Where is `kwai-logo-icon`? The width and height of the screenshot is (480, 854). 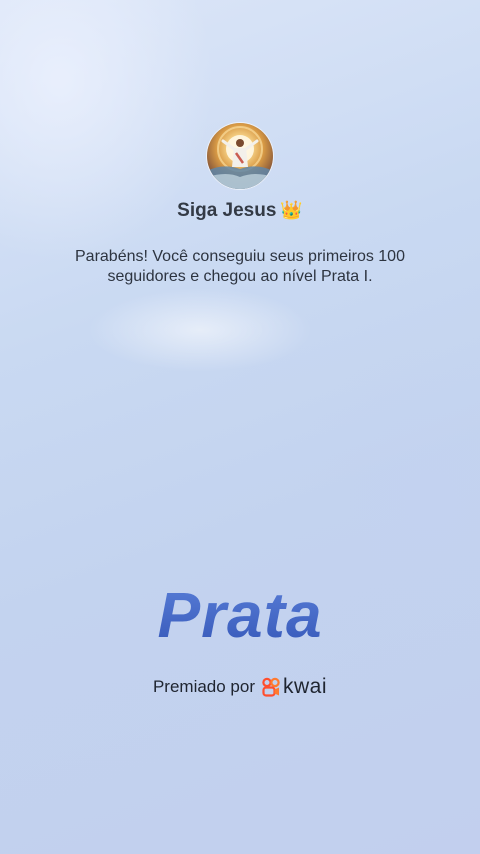 kwai-logo-icon is located at coordinates (271, 687).